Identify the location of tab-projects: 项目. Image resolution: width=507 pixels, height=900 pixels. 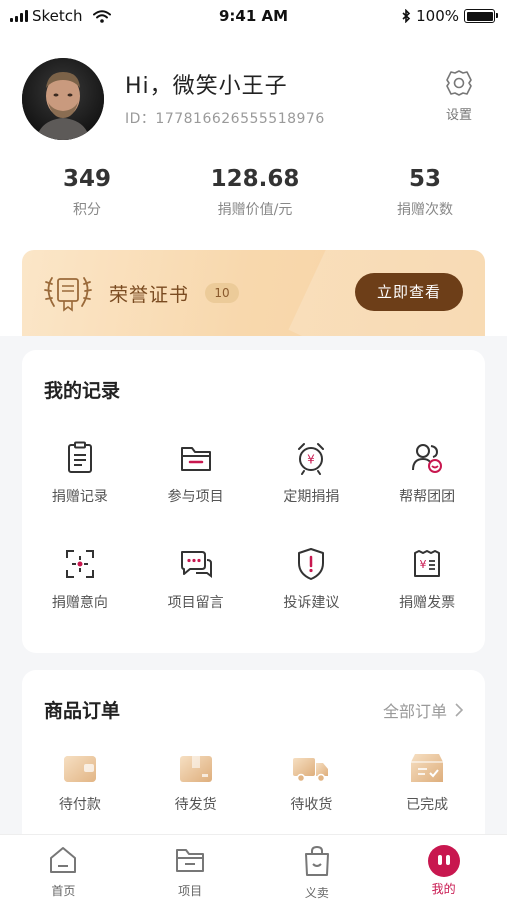
(190, 867).